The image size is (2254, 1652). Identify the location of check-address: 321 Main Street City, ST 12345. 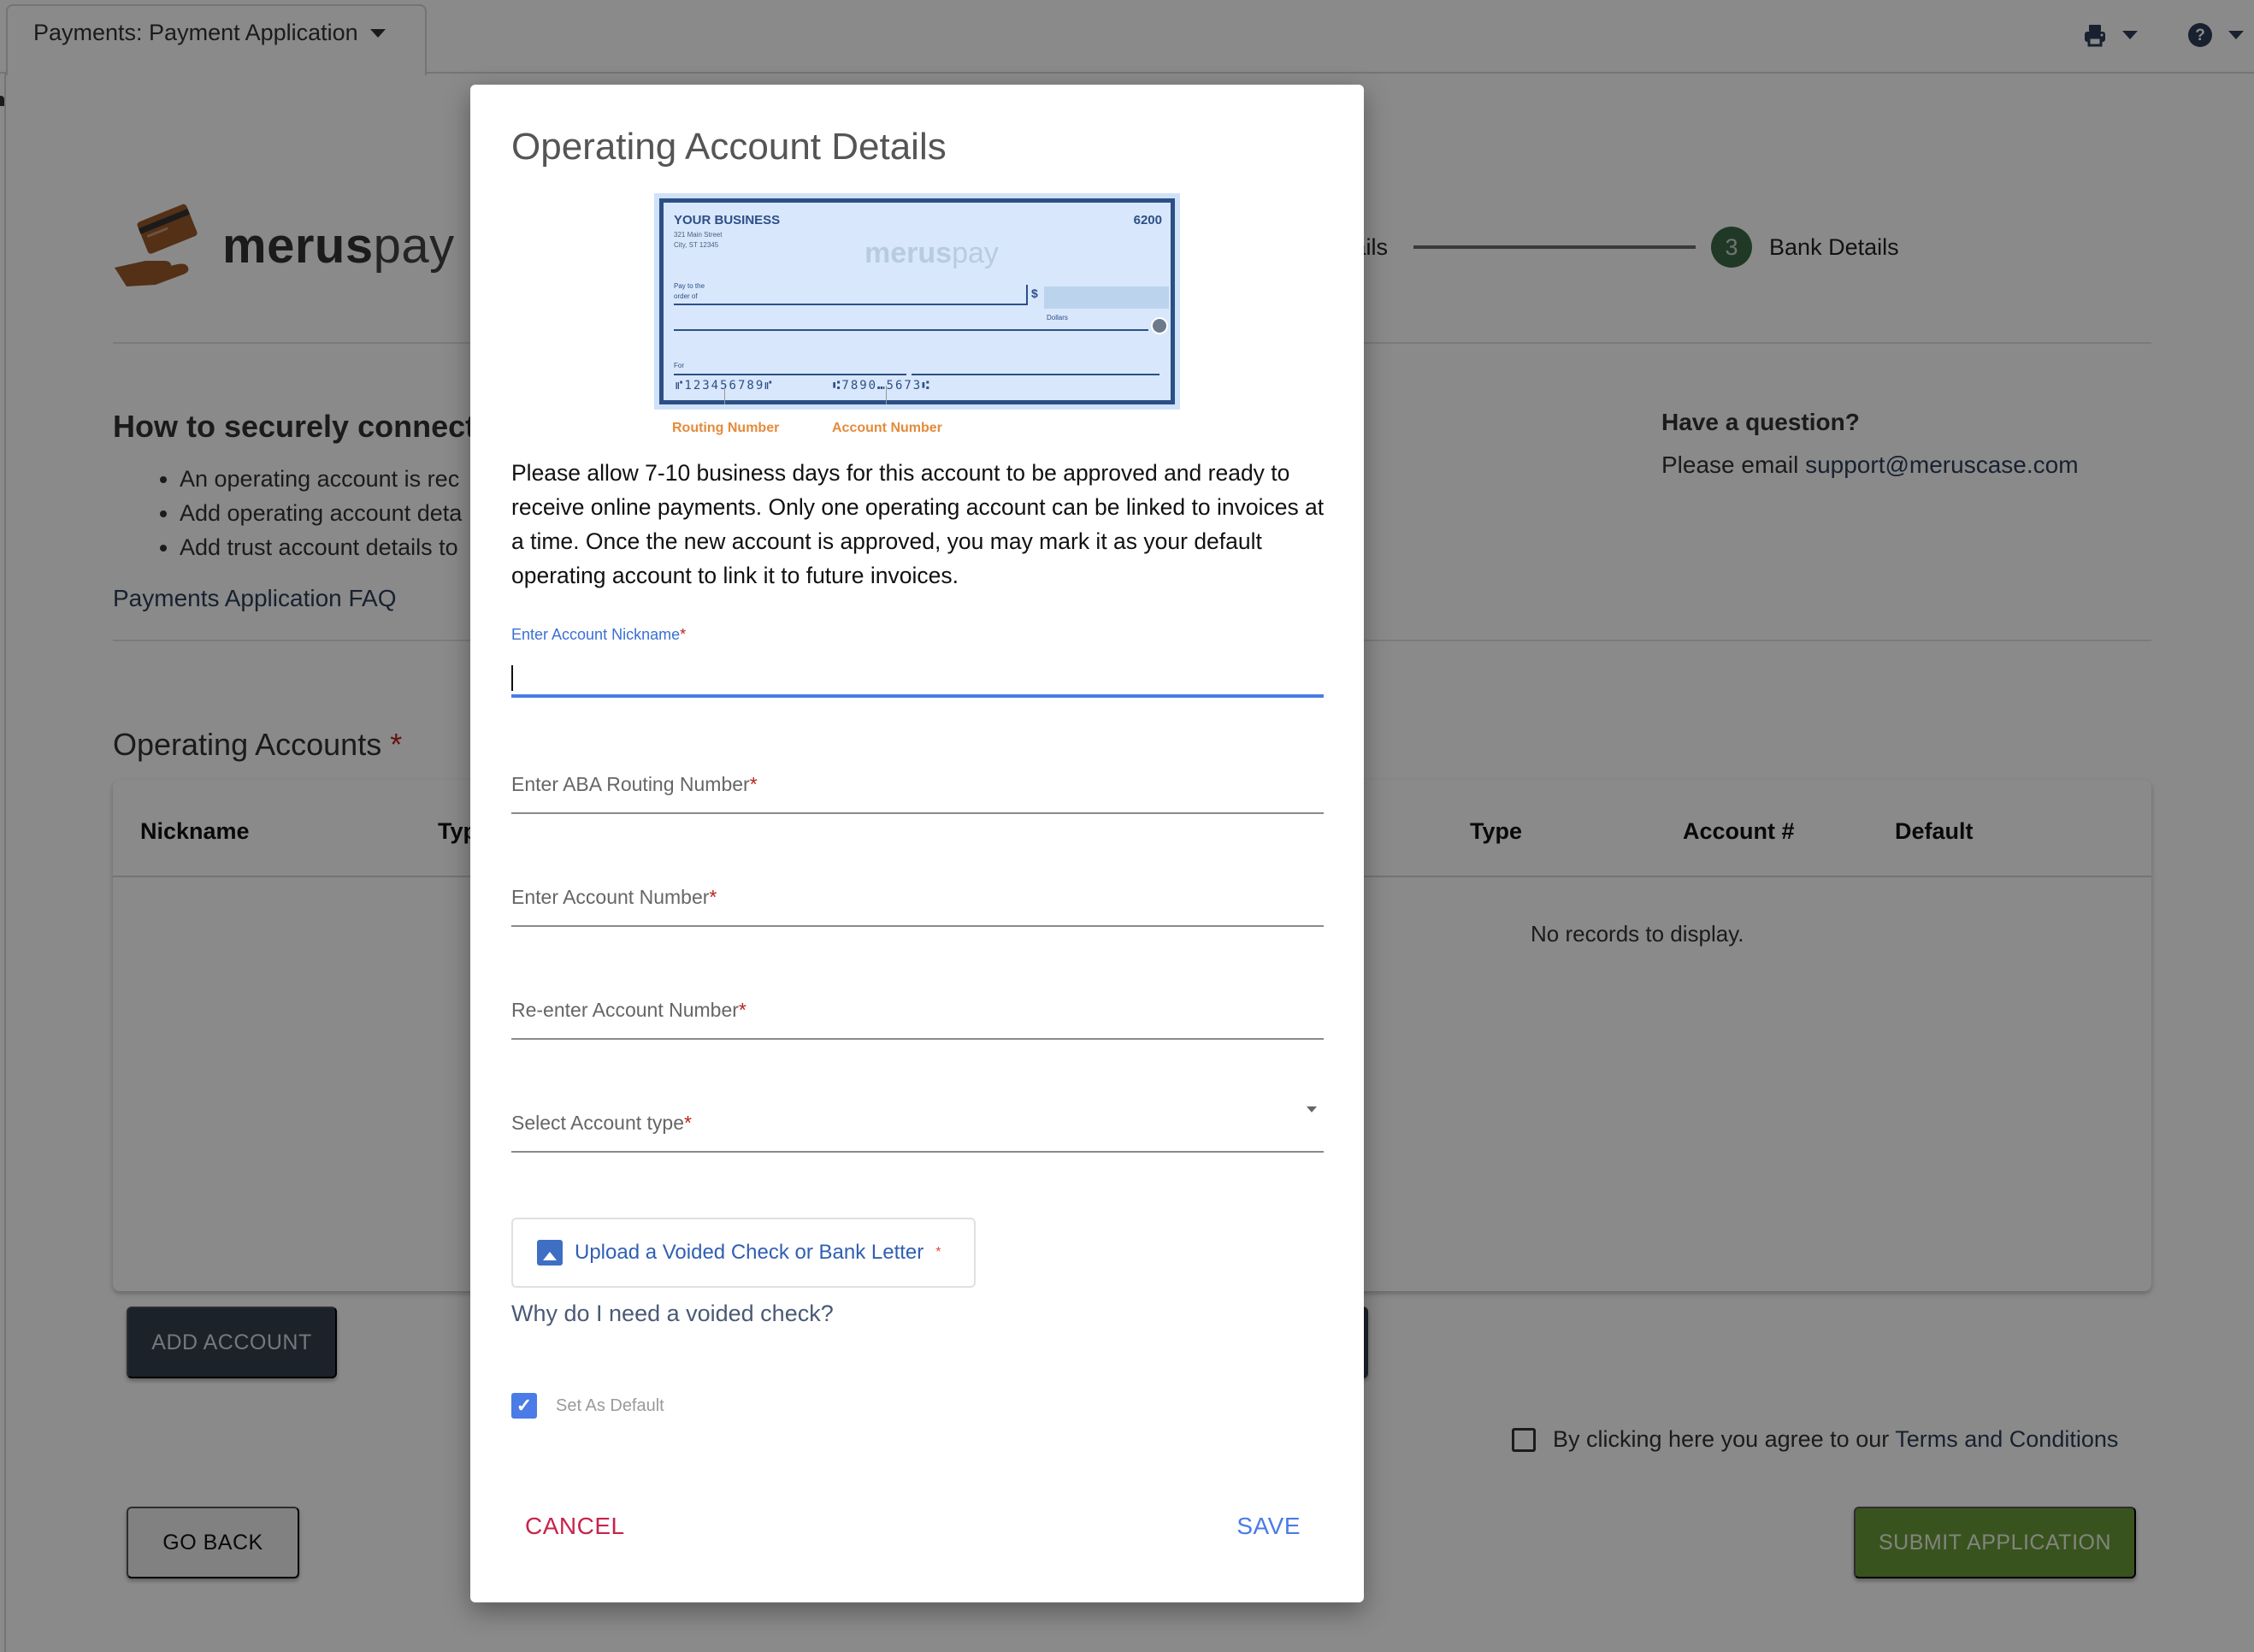
(699, 240).